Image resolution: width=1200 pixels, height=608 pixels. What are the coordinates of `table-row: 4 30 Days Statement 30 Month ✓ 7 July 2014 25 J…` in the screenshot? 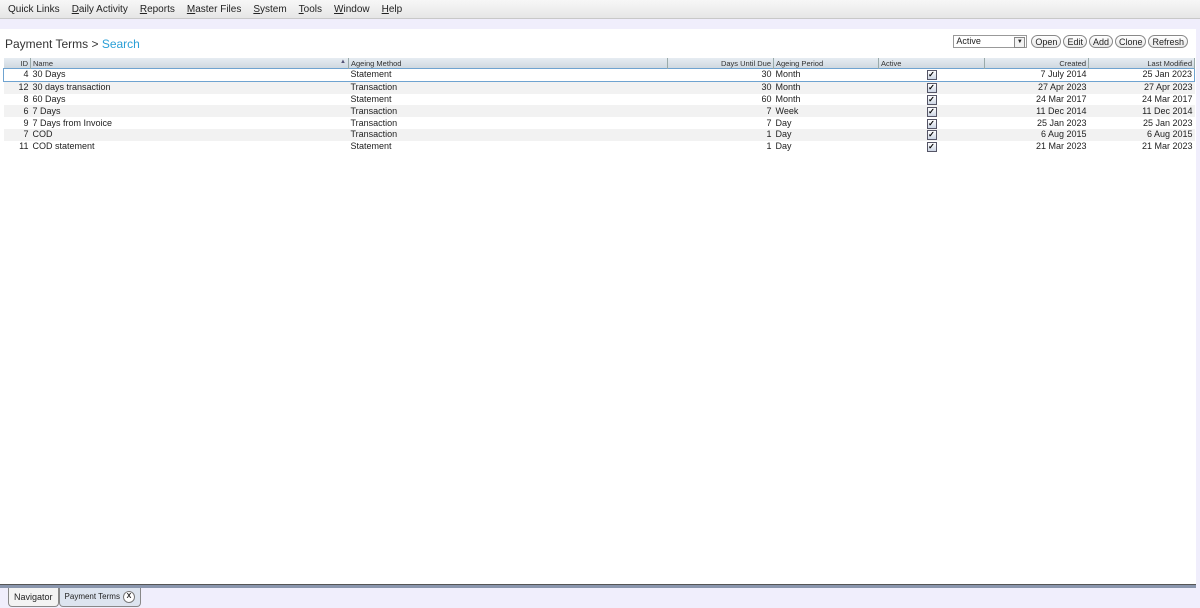 It's located at (599, 75).